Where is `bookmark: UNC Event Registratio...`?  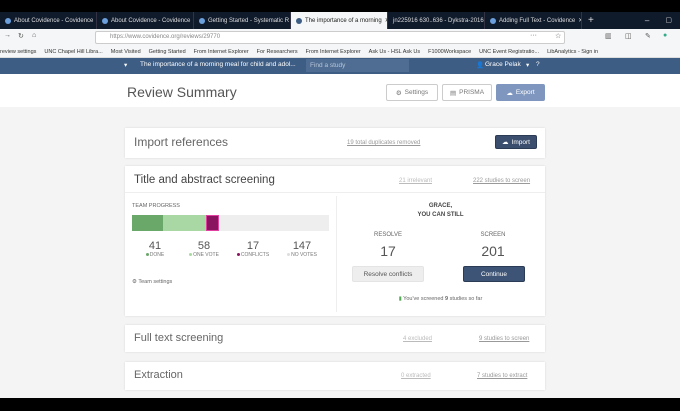
bookmark: UNC Event Registratio... is located at coordinates (509, 52).